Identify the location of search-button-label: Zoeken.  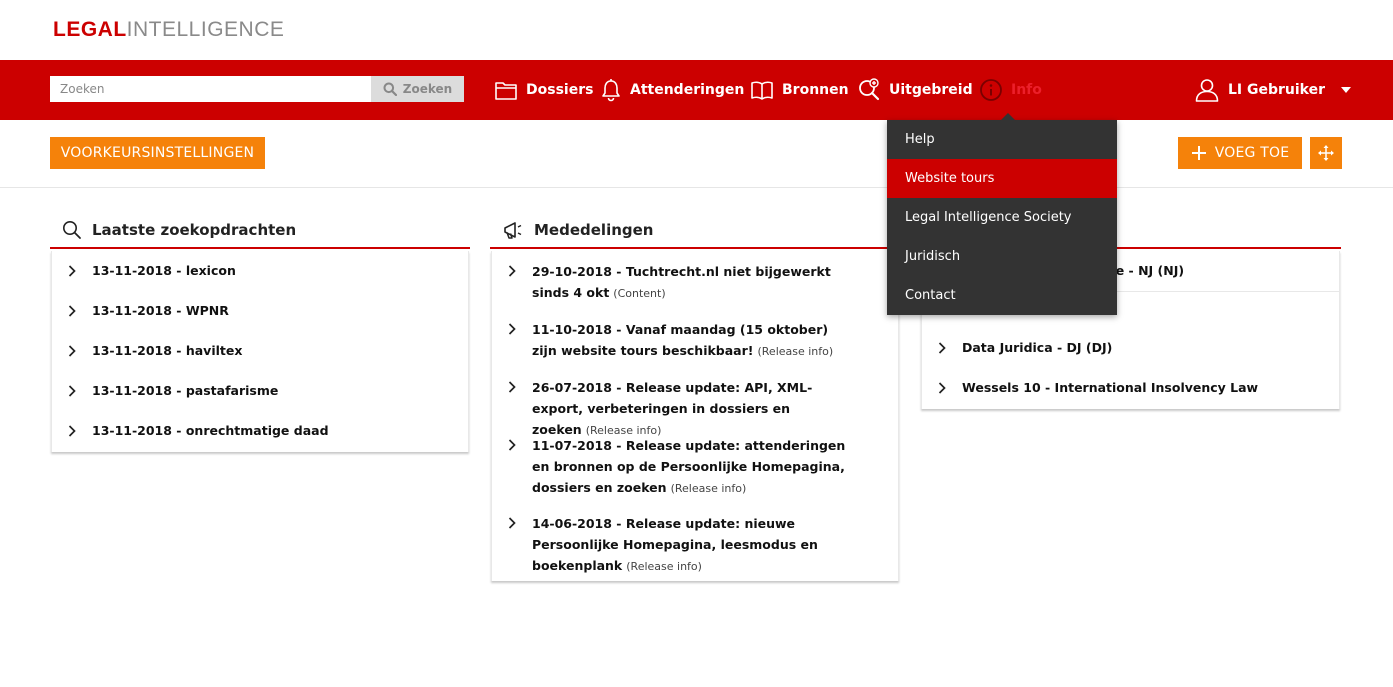
(427, 89).